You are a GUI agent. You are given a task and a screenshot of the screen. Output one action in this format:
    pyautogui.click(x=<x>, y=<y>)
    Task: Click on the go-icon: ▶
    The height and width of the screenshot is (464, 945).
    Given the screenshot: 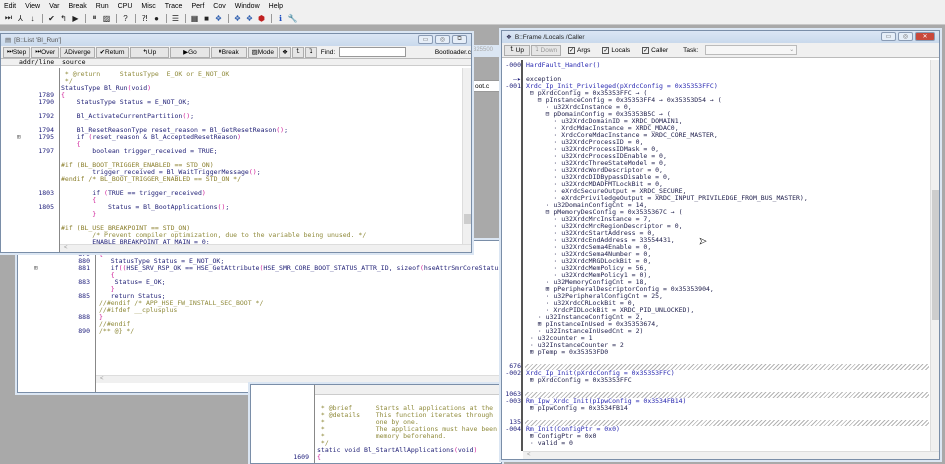 What is the action you would take?
    pyautogui.click(x=75, y=18)
    